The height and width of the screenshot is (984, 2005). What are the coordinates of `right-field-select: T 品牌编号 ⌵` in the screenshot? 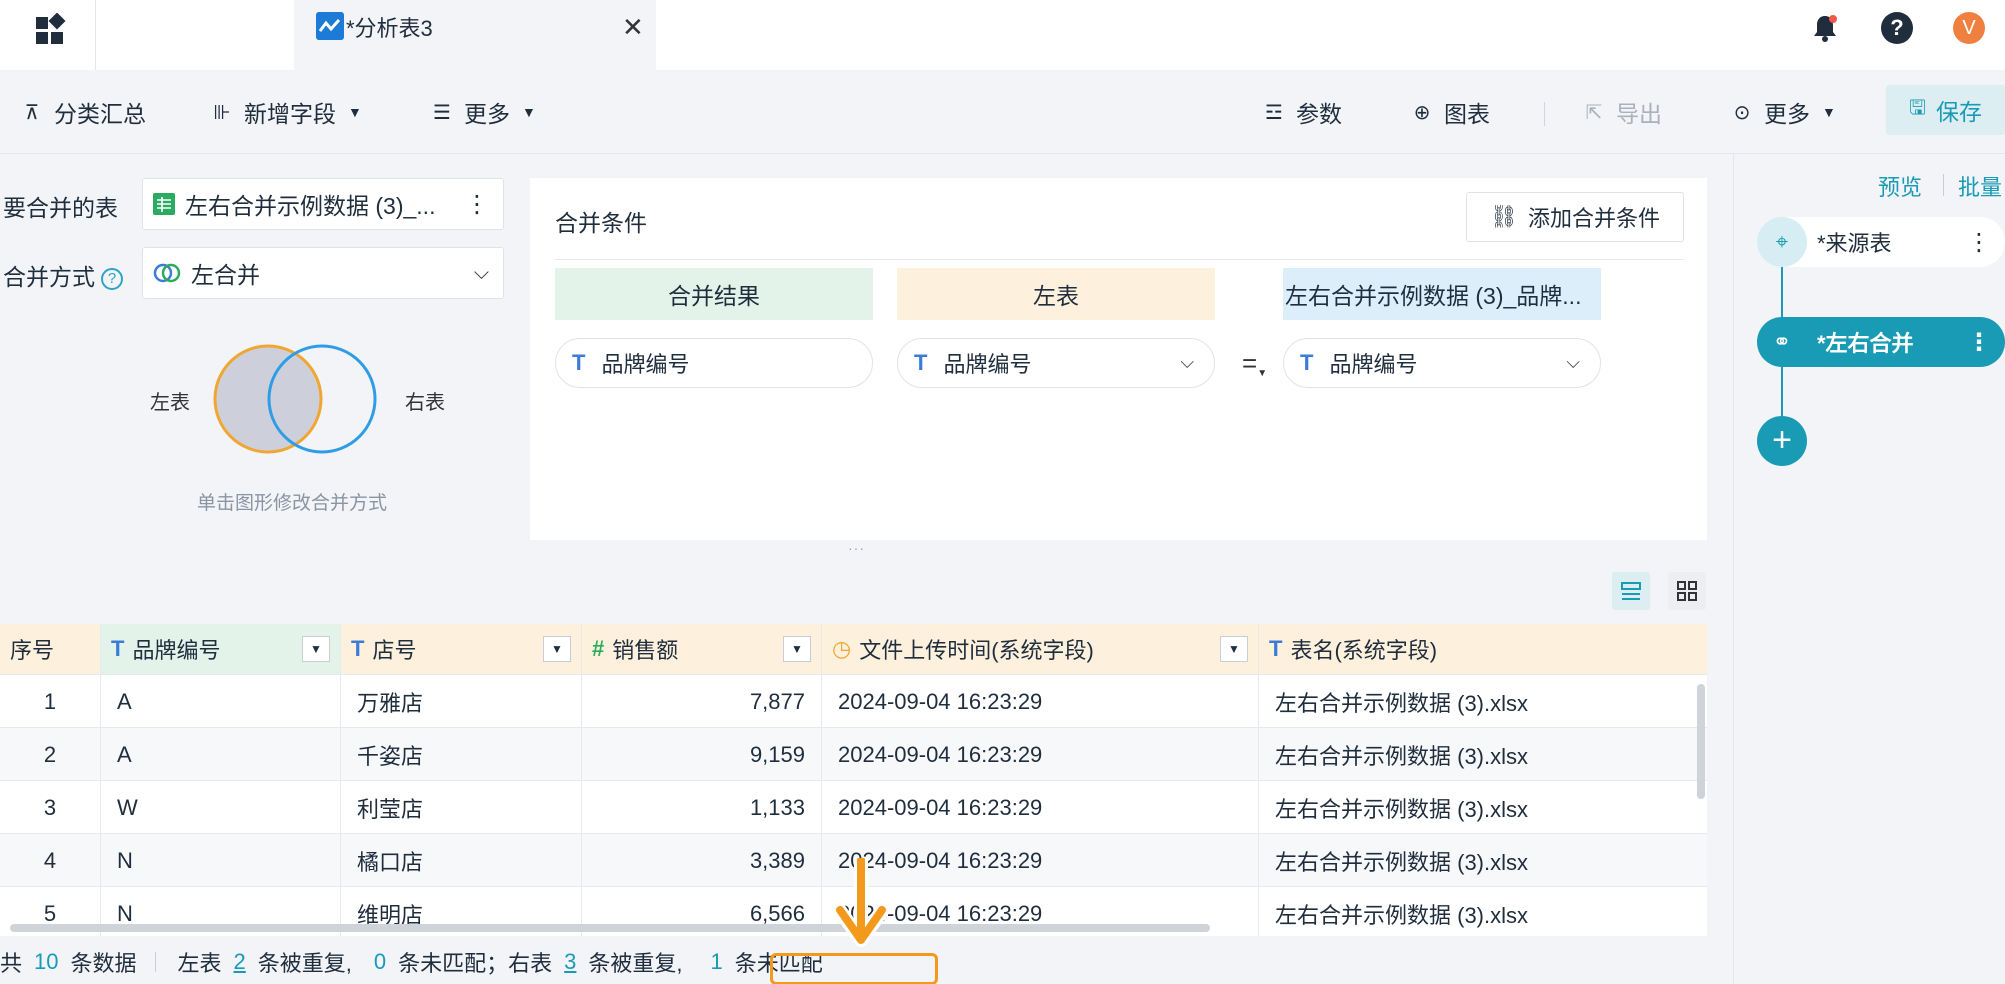 It's located at (1442, 363).